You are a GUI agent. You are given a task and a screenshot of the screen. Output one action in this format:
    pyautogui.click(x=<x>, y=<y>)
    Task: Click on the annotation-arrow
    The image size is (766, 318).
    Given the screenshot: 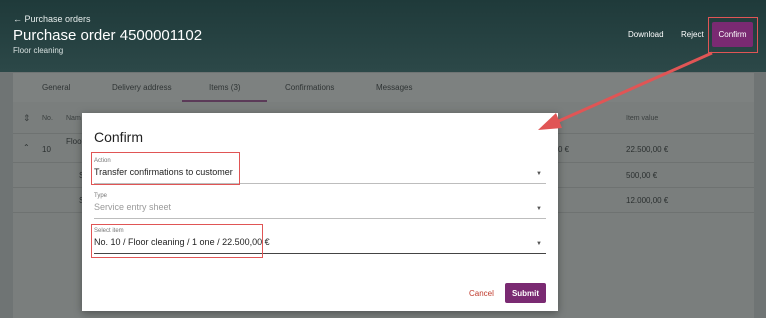 What is the action you would take?
    pyautogui.click(x=625, y=90)
    